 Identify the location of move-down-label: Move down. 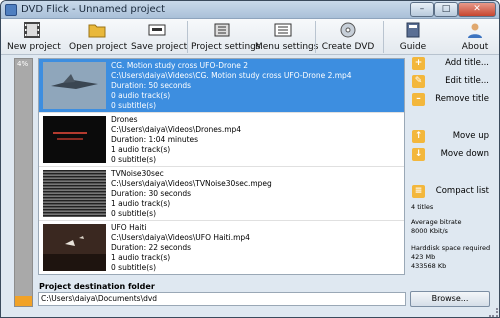
(464, 154).